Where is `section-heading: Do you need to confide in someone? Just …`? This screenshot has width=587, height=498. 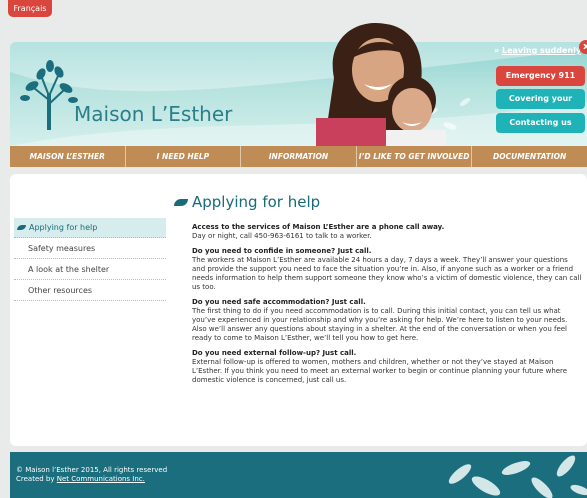 section-heading: Do you need to confide in someone? Just … is located at coordinates (282, 251).